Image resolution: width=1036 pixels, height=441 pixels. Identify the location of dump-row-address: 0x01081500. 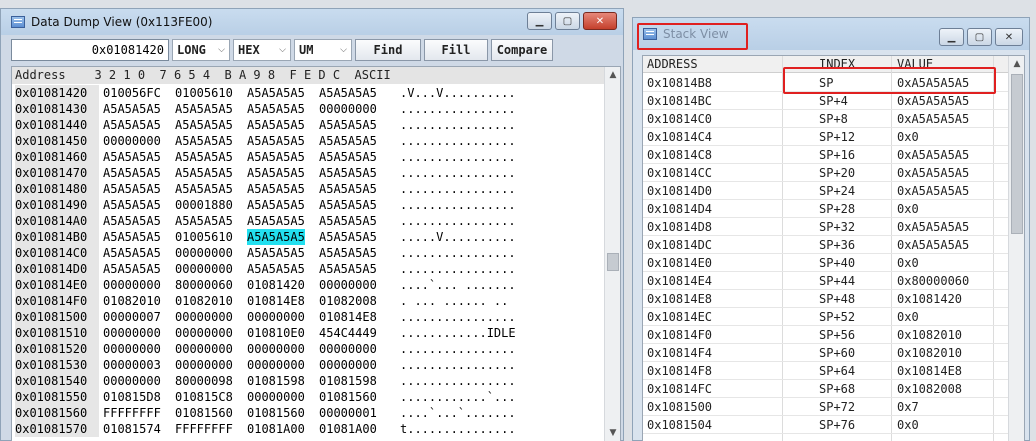
(57, 317).